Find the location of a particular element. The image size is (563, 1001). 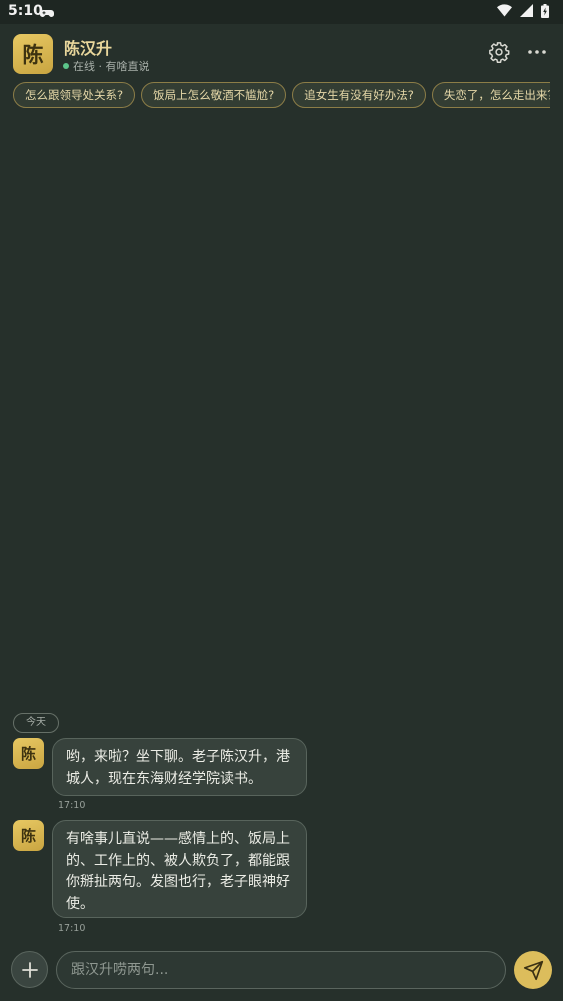

online-indicator is located at coordinates (66, 66).